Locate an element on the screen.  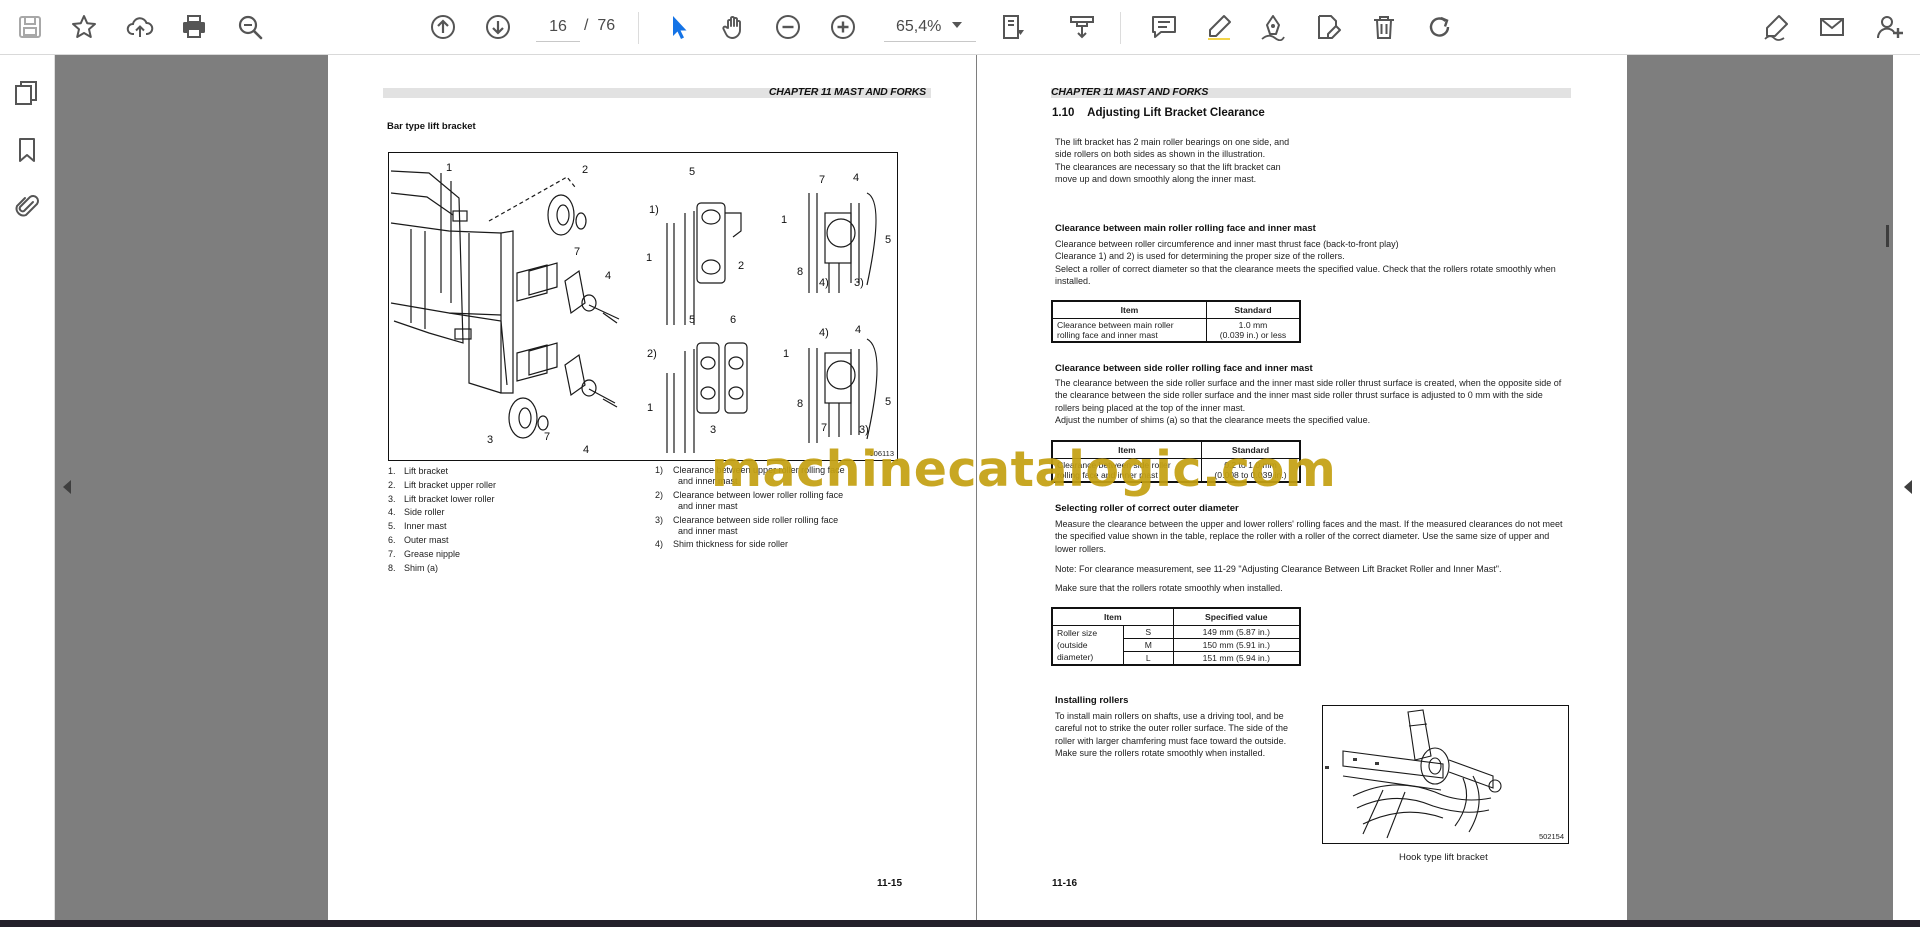
table-cell: M is located at coordinates (1148, 645).